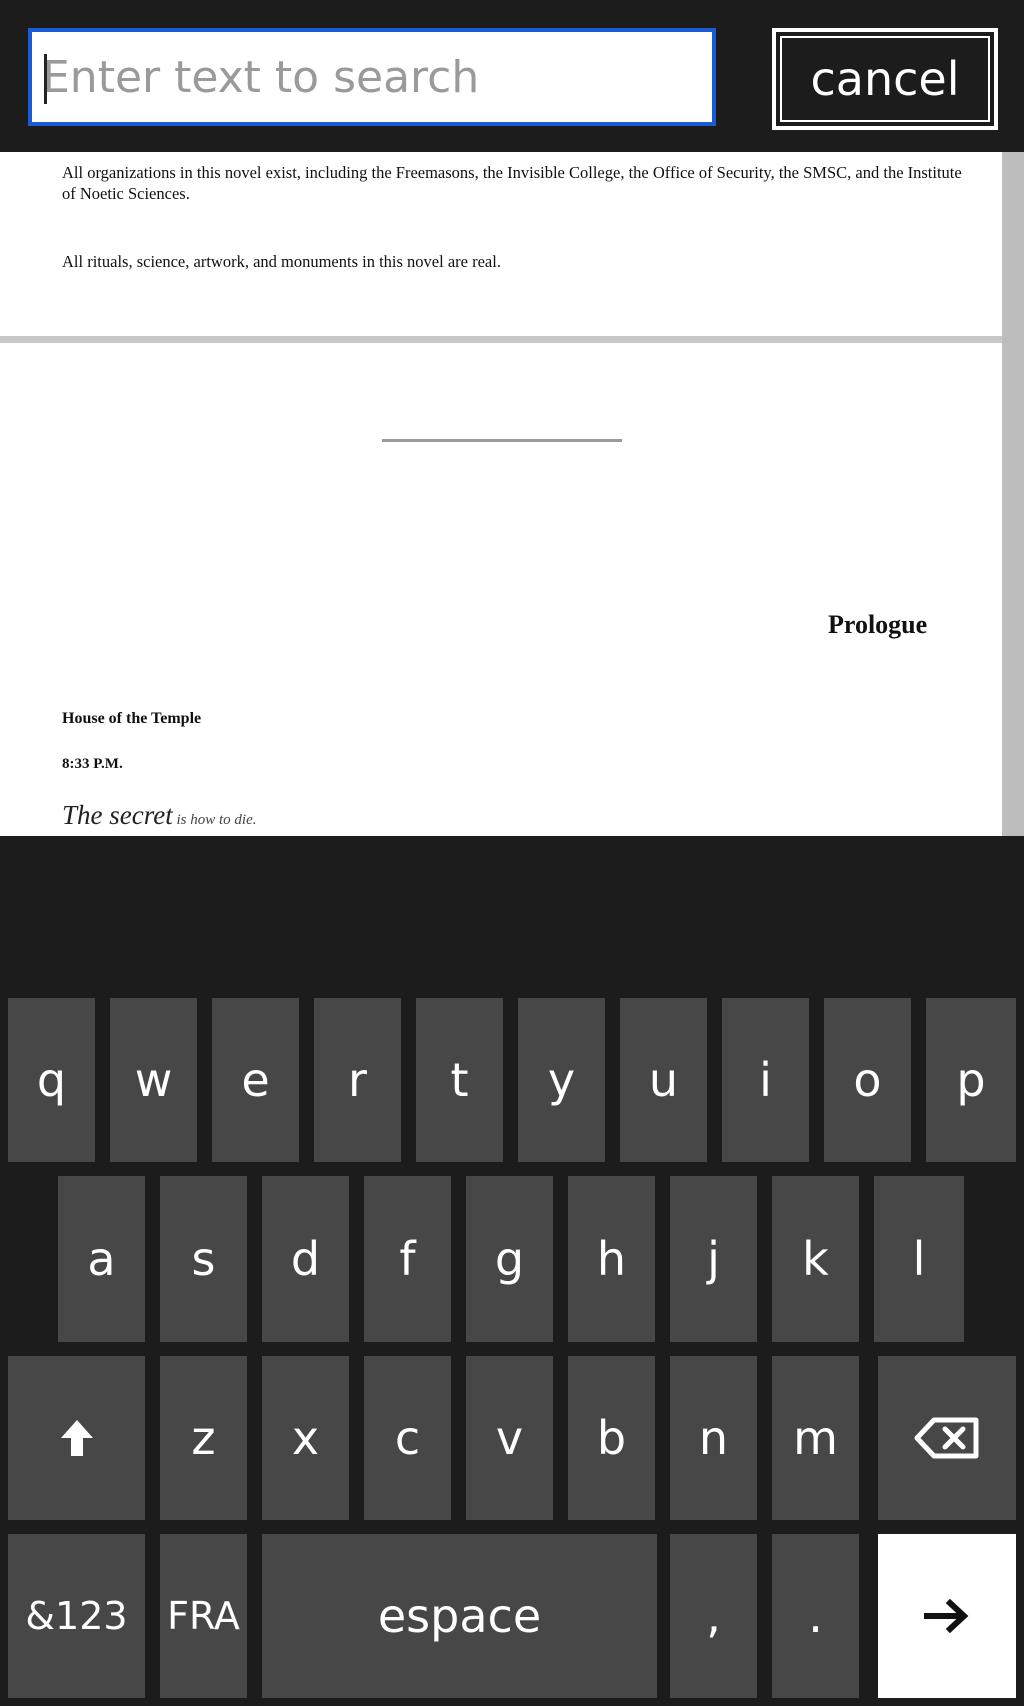  Describe the element at coordinates (45, 79) in the screenshot. I see `text-caret` at that location.